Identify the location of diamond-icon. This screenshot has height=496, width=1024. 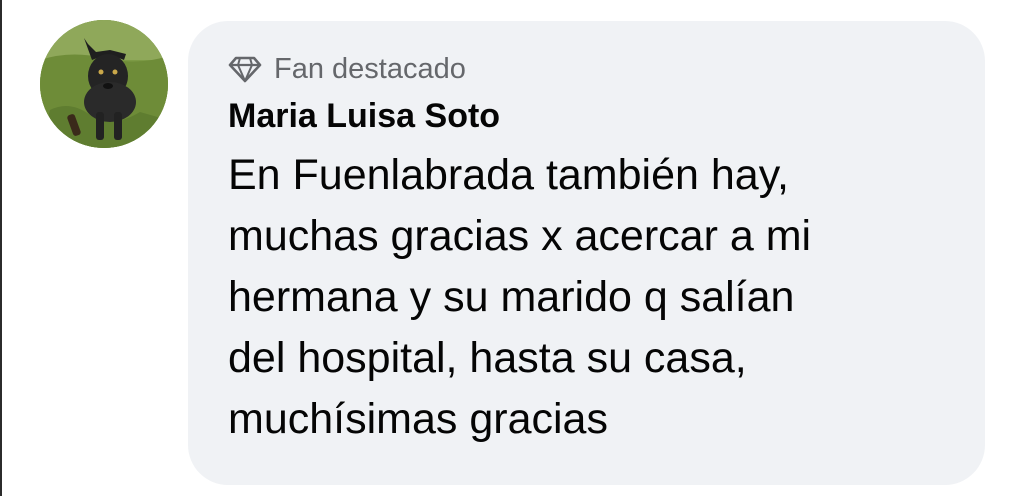
(245, 69).